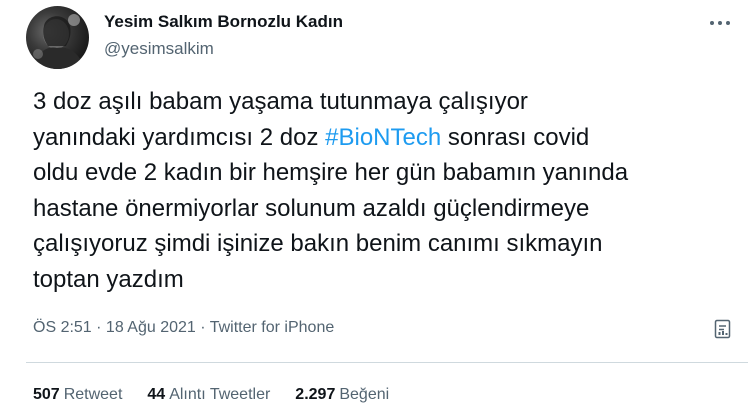 This screenshot has height=419, width=748. What do you see at coordinates (223, 49) in the screenshot?
I see `user-handle: @yesimsalkim` at bounding box center [223, 49].